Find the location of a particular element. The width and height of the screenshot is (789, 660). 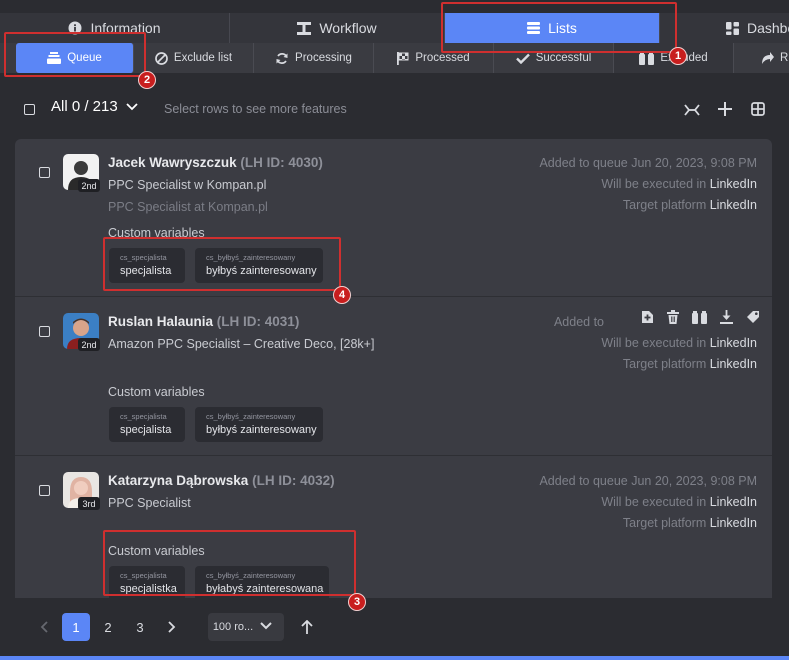

contact-name: Ruslan Halaunia (LH ID: 4031) is located at coordinates (203, 321).